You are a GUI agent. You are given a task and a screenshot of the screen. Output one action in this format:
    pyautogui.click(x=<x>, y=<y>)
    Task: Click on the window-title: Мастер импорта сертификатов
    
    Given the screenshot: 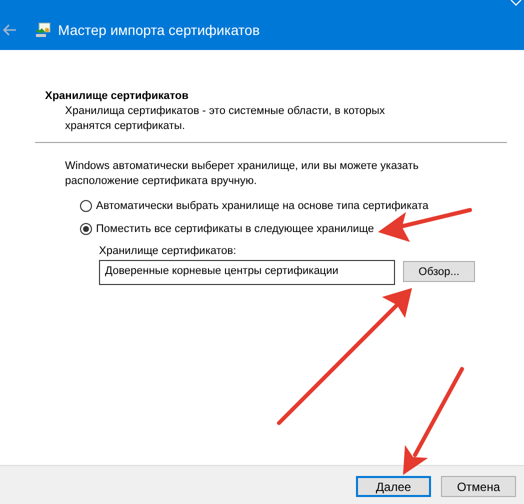 What is the action you would take?
    pyautogui.click(x=159, y=30)
    